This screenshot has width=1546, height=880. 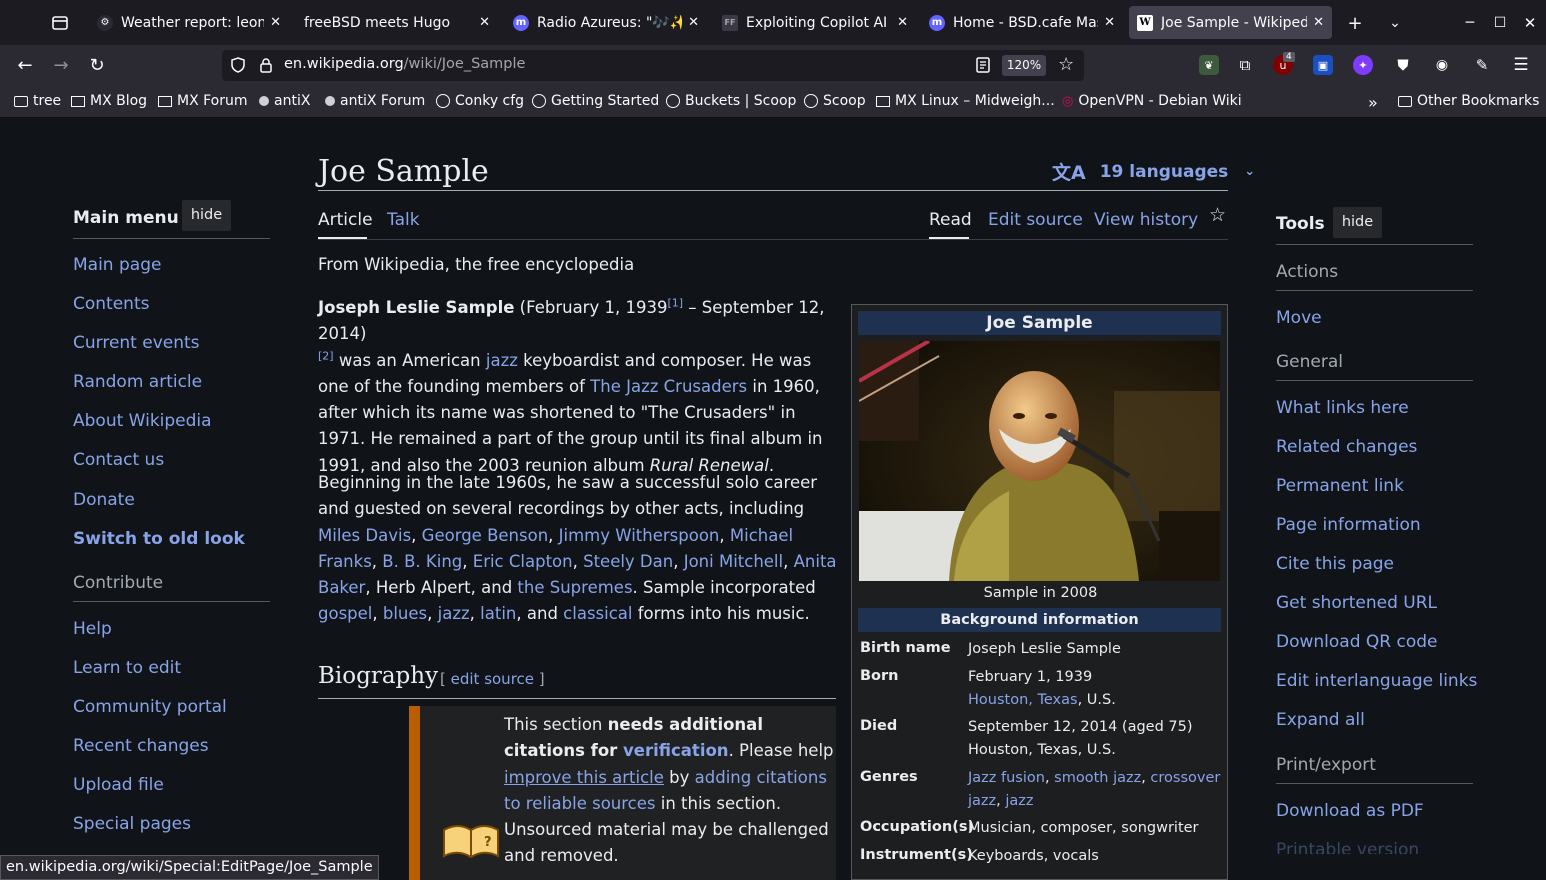 I want to click on sidebar-item-main-page: Main page, so click(x=117, y=265).